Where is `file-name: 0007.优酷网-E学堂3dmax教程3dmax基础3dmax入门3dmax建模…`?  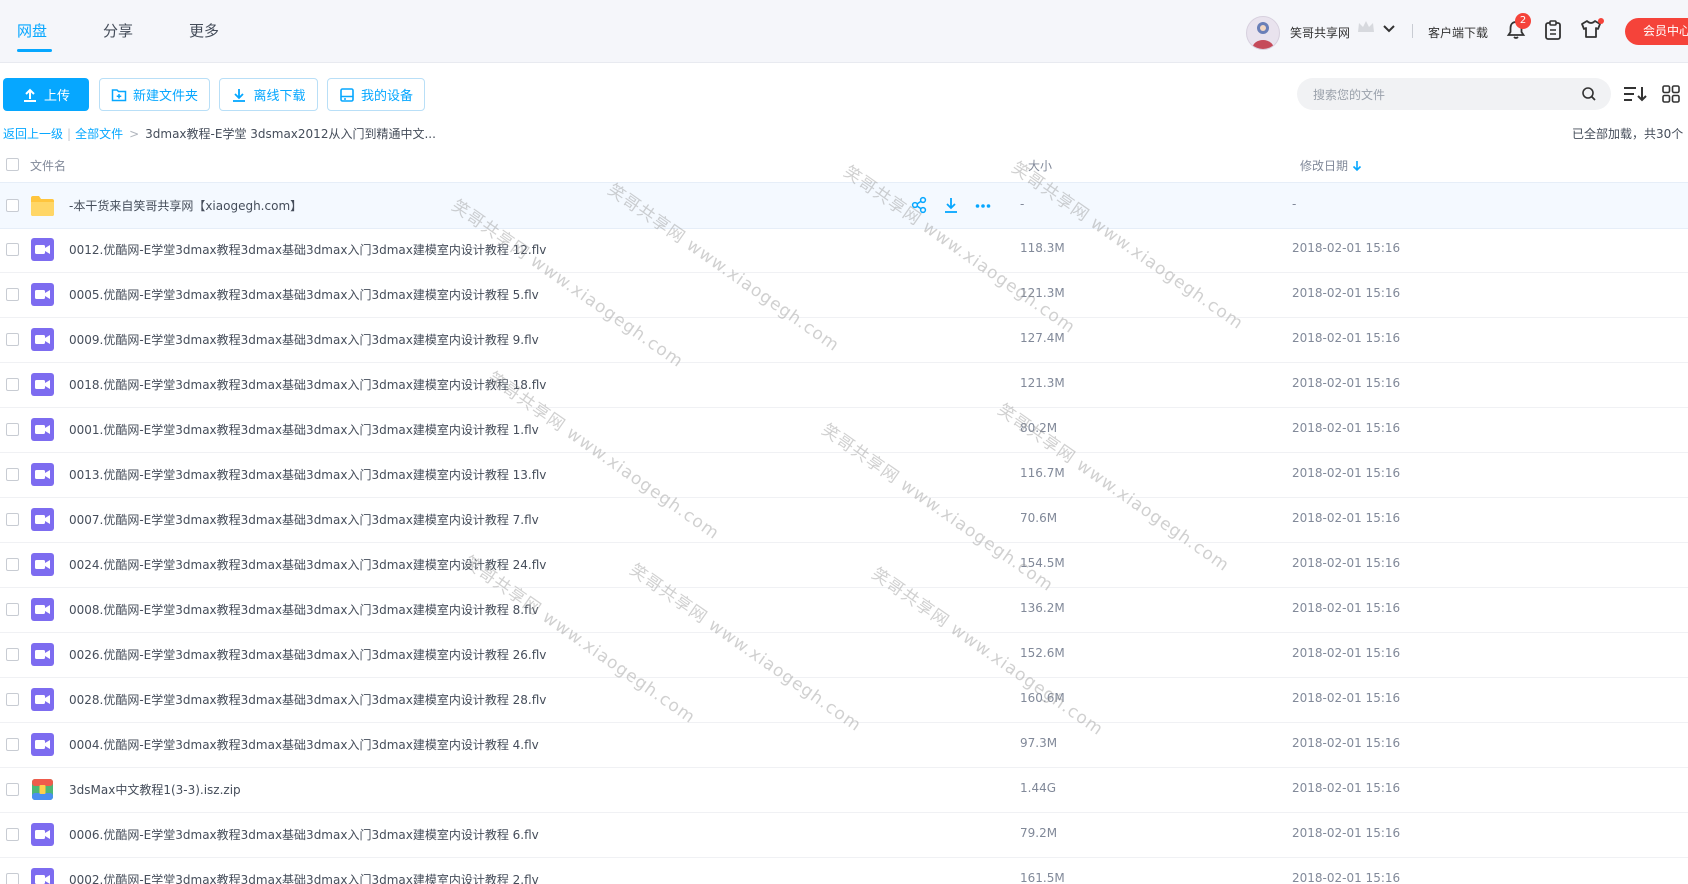 file-name: 0007.优酷网-E学堂3dmax教程3dmax基础3dmax入门3dmax建模… is located at coordinates (304, 519).